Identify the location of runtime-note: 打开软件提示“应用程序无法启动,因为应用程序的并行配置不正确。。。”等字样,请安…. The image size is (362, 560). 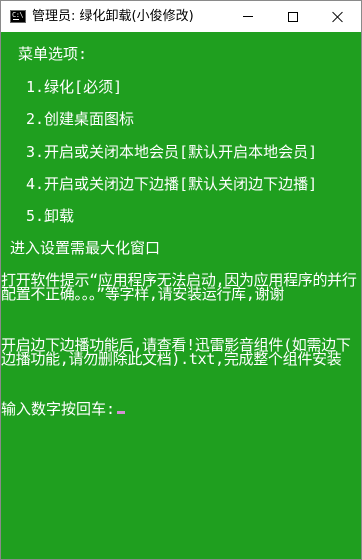
(179, 287).